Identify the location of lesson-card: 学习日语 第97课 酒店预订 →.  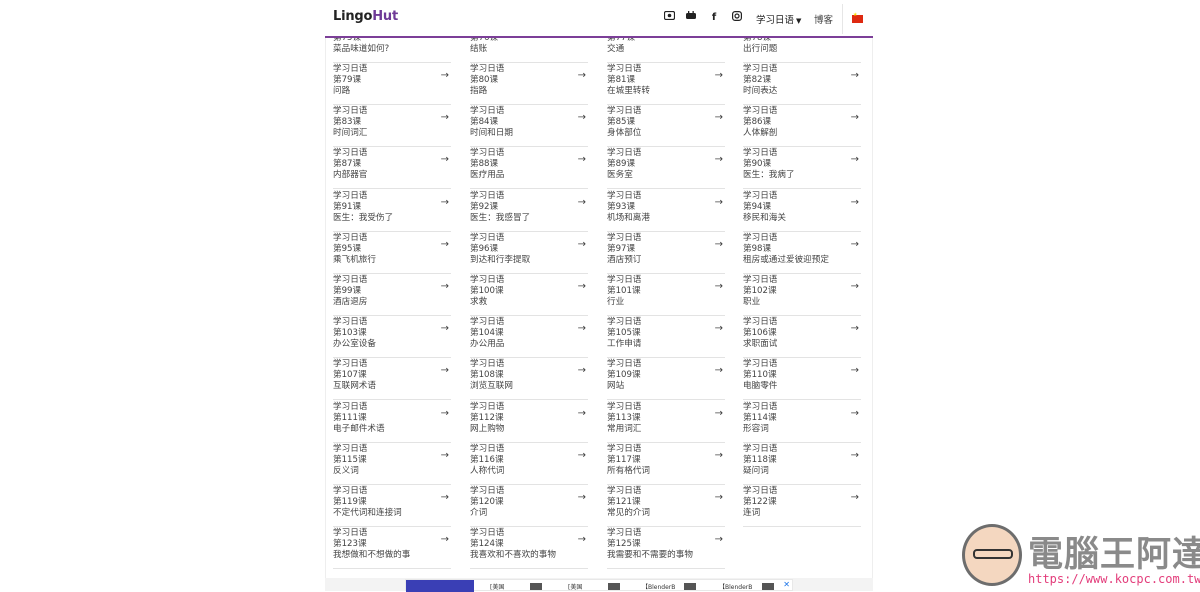
(666, 253).